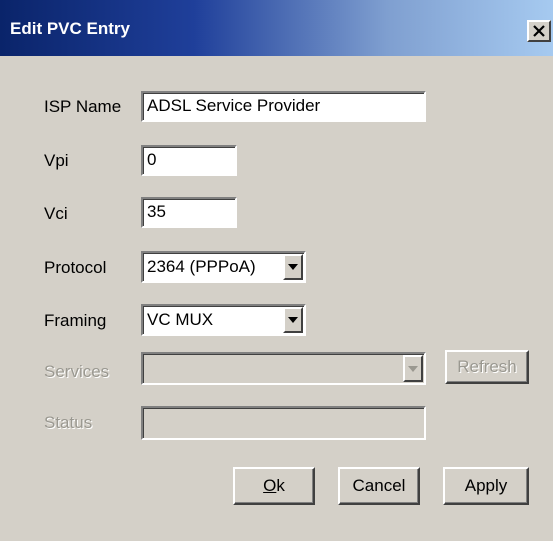  What do you see at coordinates (189, 212) in the screenshot?
I see `vci-input: 35` at bounding box center [189, 212].